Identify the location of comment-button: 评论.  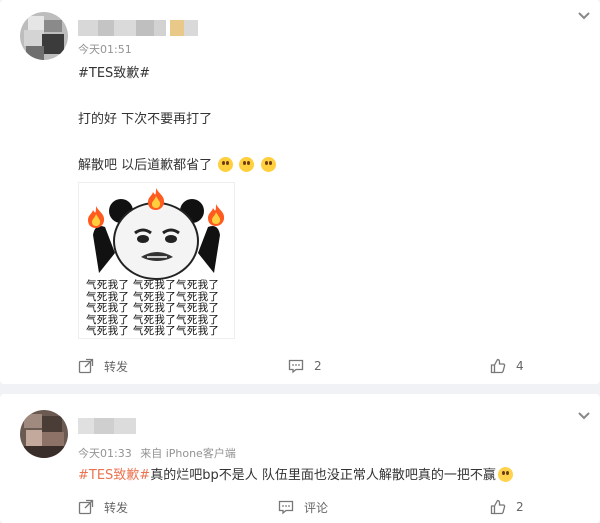
(303, 507).